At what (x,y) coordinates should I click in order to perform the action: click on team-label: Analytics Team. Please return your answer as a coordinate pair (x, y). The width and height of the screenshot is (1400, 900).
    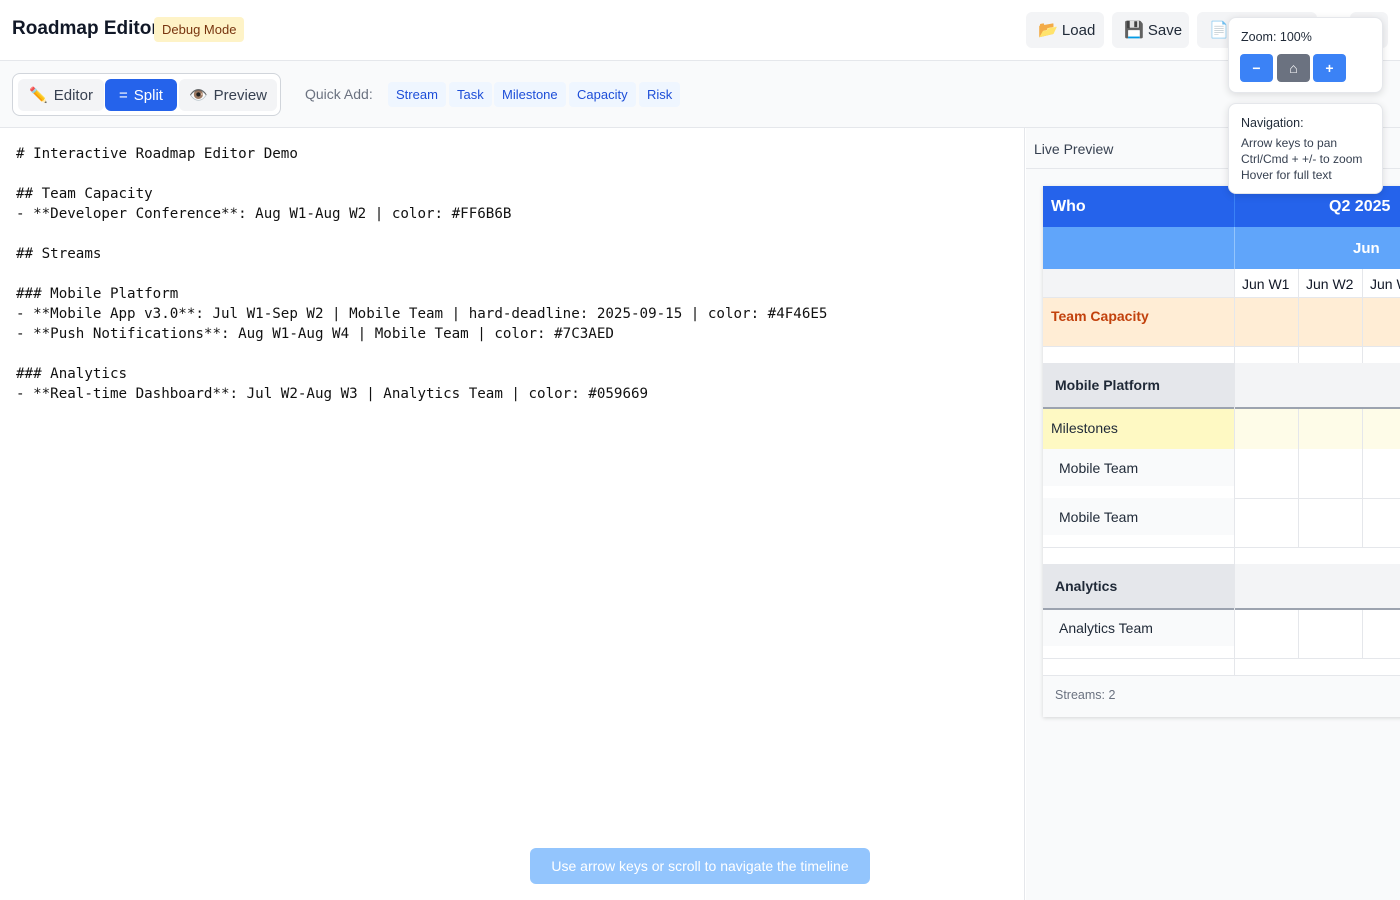
    Looking at the image, I should click on (1106, 628).